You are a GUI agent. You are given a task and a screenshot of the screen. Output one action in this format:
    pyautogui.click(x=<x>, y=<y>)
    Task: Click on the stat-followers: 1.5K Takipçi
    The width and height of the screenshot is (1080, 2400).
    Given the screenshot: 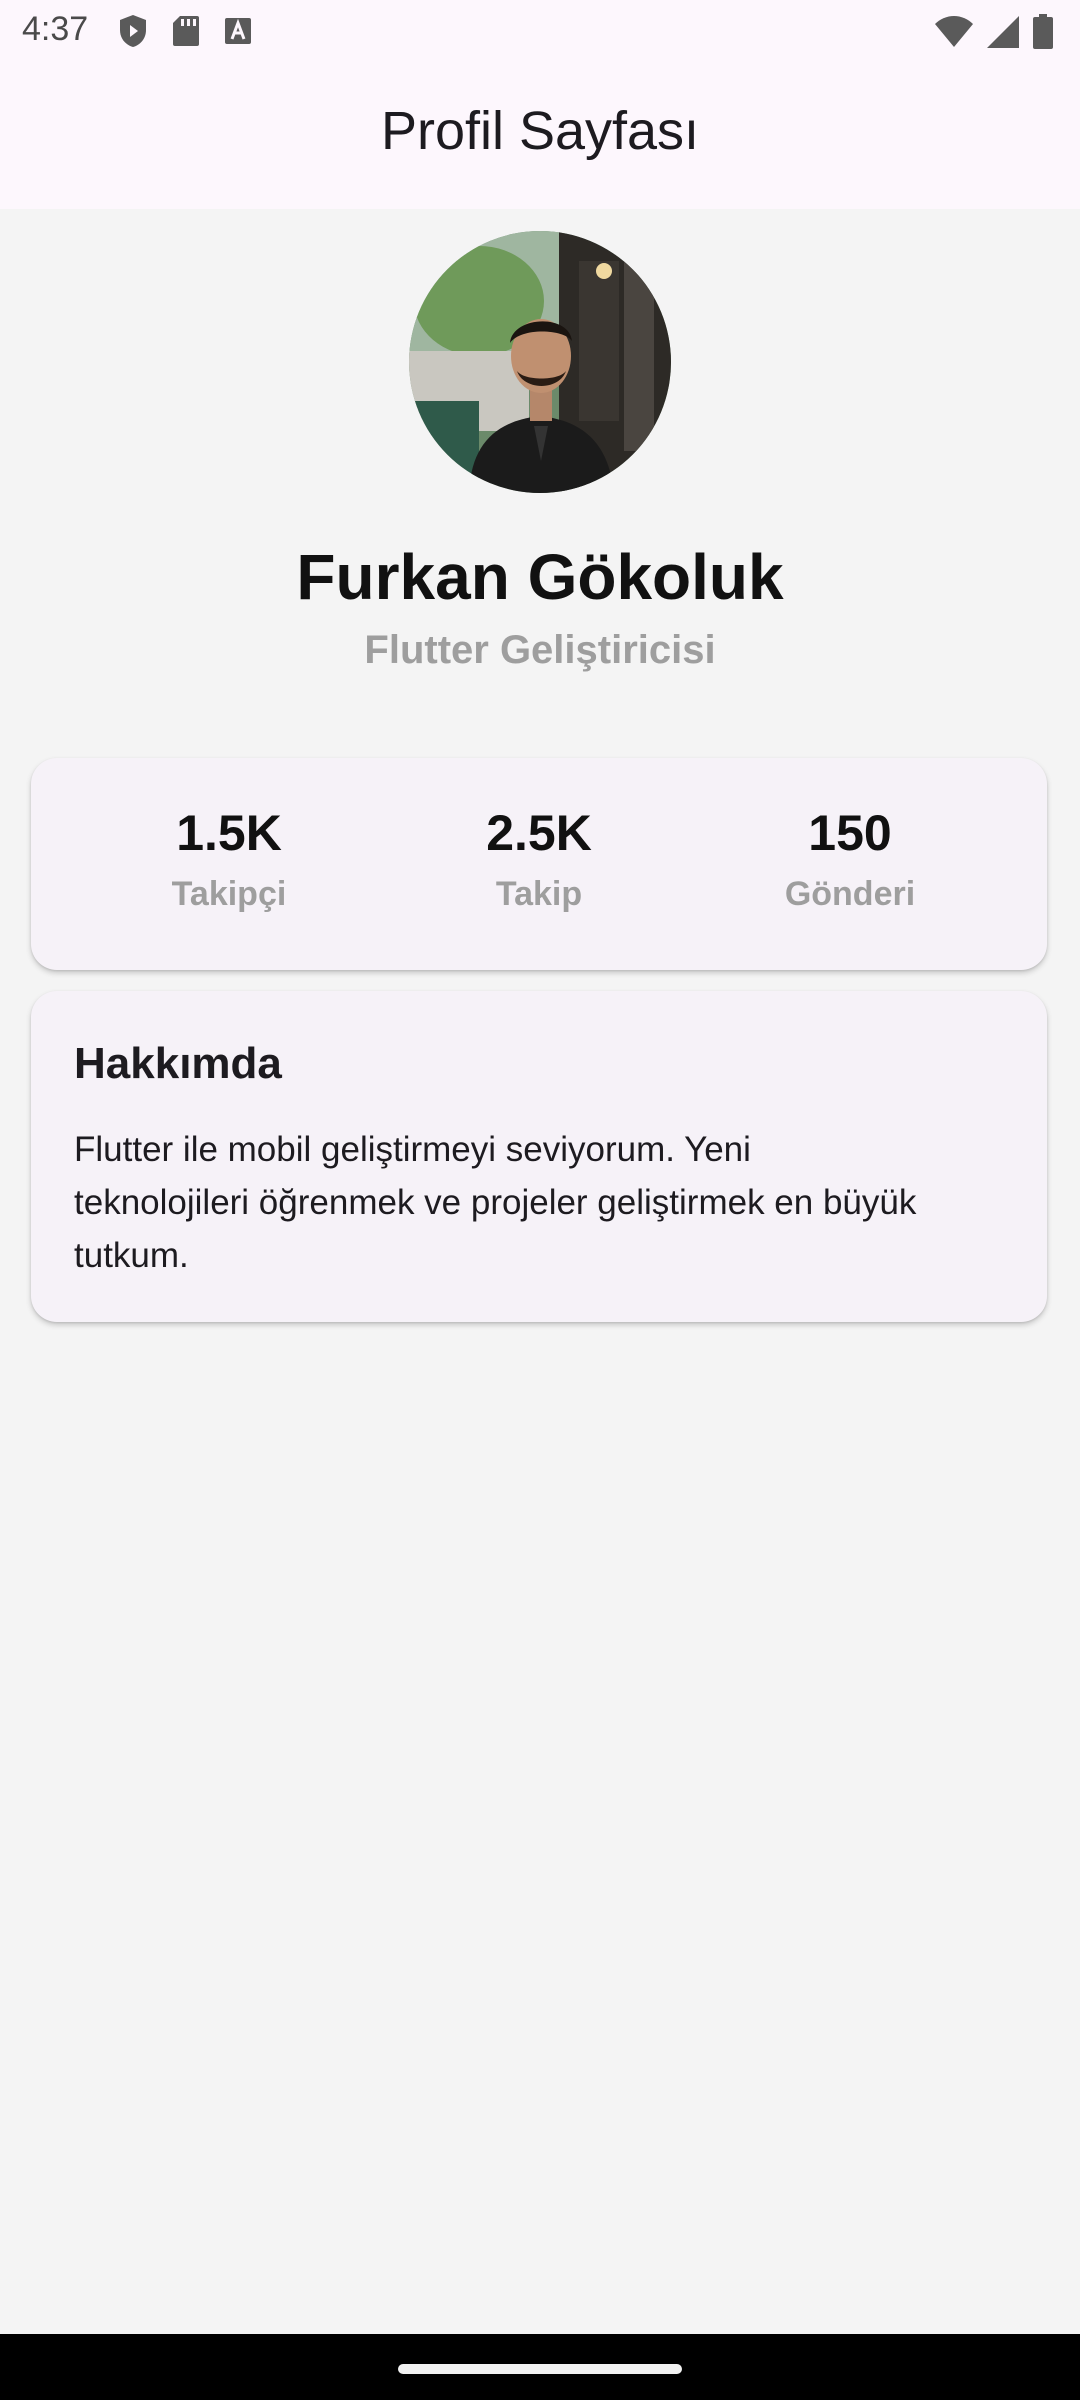 What is the action you would take?
    pyautogui.click(x=229, y=860)
    